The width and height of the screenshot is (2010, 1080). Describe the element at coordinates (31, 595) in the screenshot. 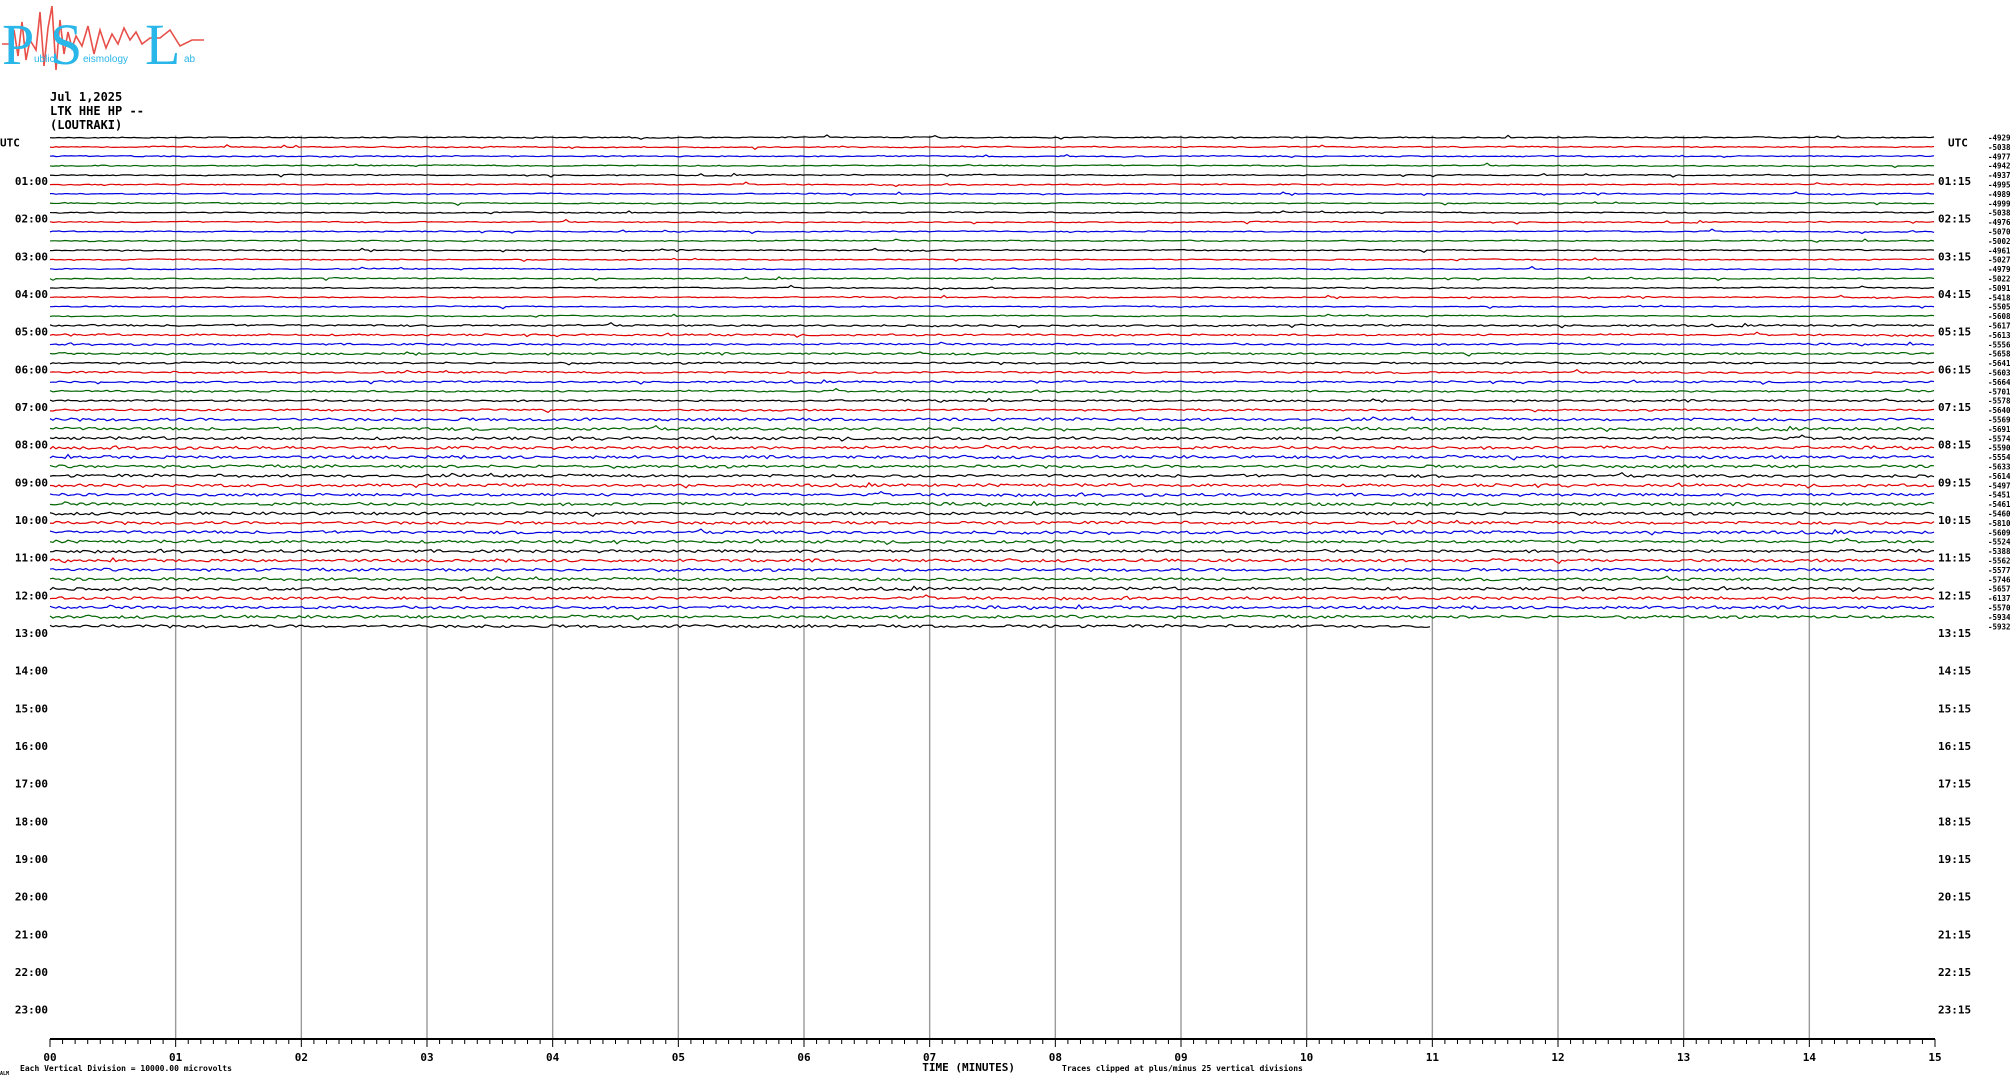

I see `left-hour-label: 12:00` at that location.